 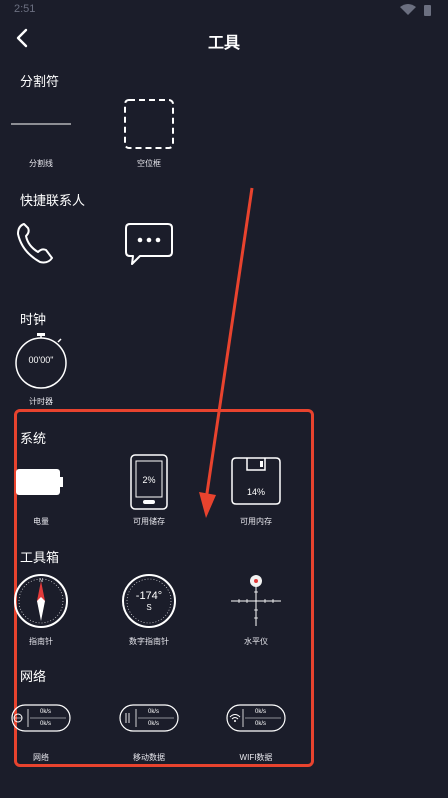 I want to click on wifi-data-speed-icon, so click(x=256, y=718).